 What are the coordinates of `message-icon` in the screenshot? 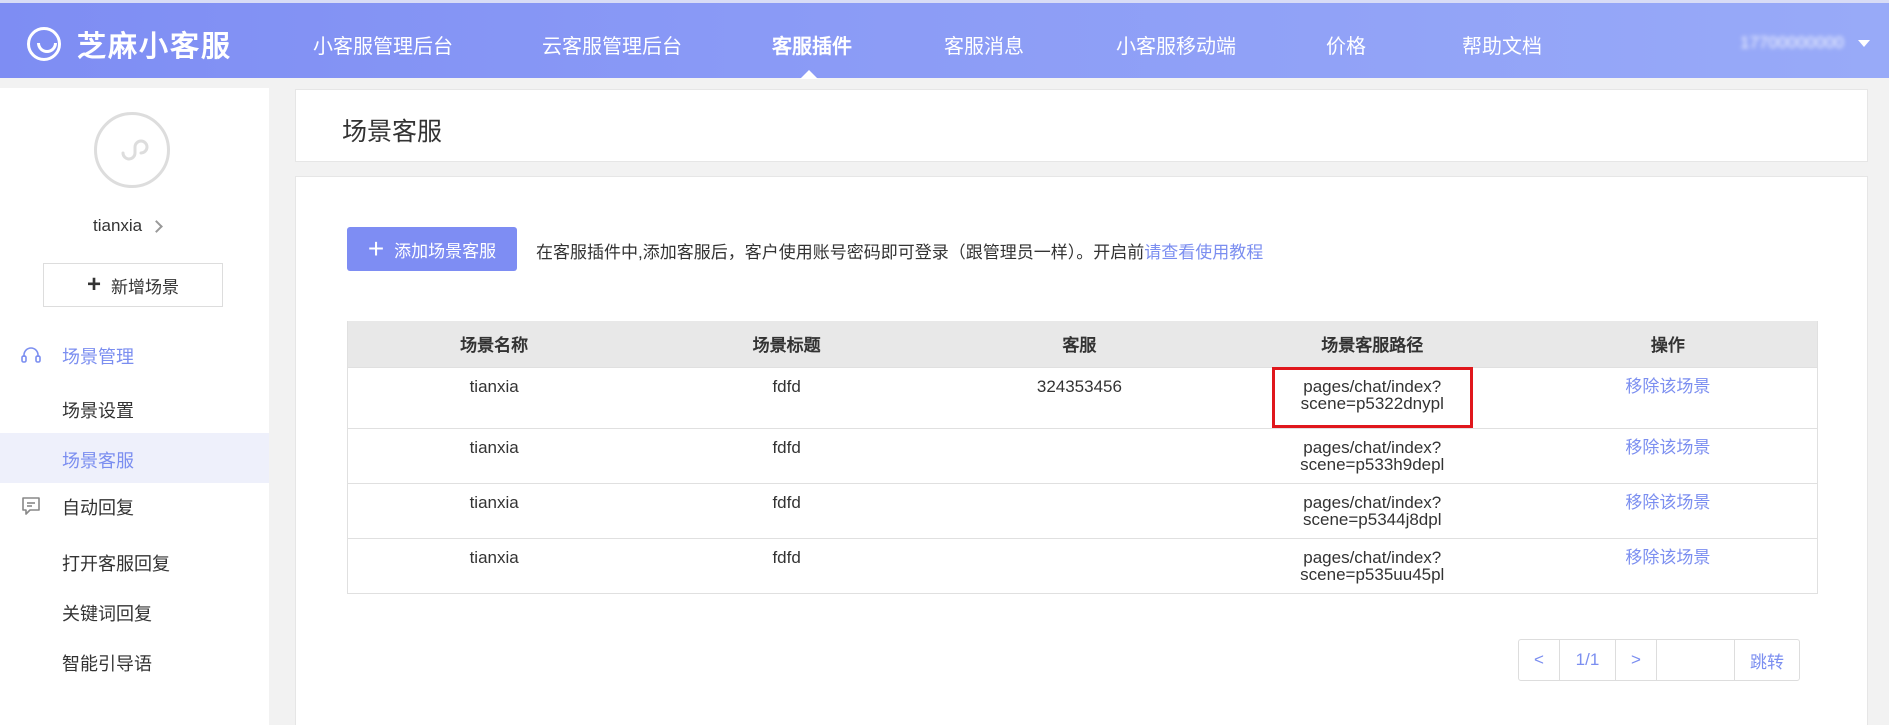 It's located at (31, 506).